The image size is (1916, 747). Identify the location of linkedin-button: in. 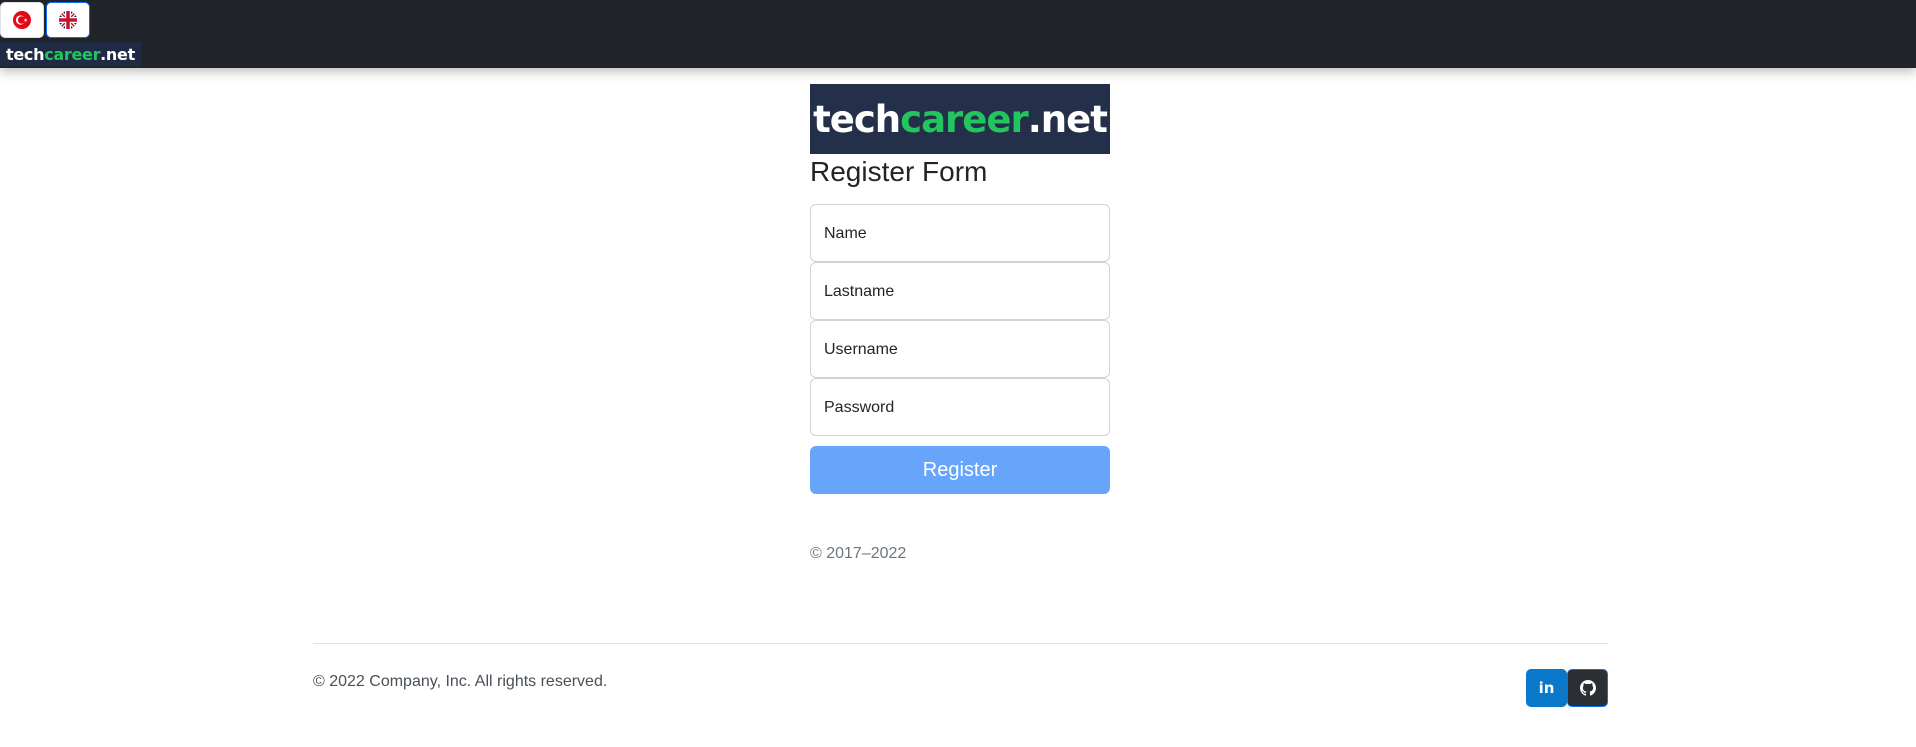
(1546, 688).